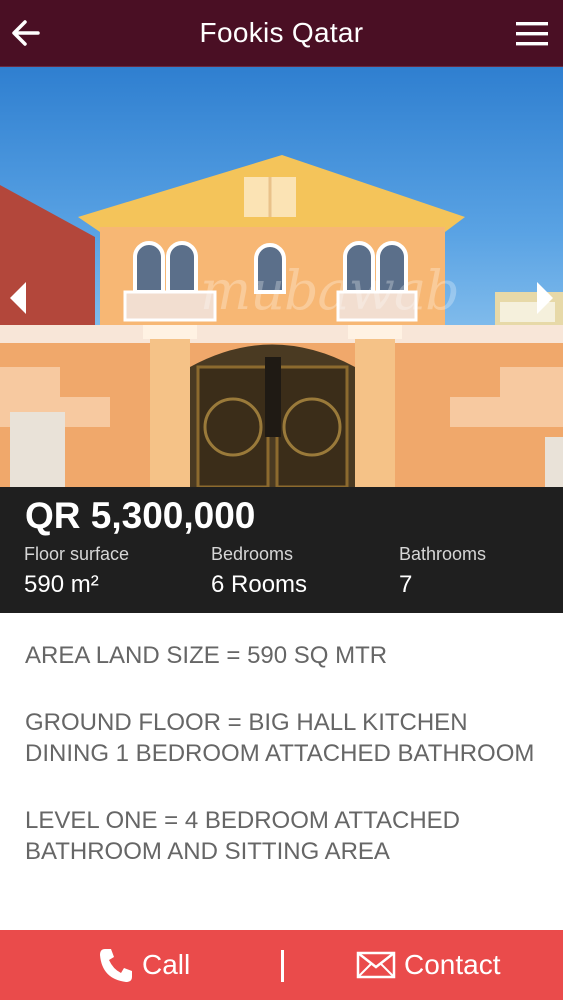 The width and height of the screenshot is (563, 1000). I want to click on chevron-right-icon, so click(544, 298).